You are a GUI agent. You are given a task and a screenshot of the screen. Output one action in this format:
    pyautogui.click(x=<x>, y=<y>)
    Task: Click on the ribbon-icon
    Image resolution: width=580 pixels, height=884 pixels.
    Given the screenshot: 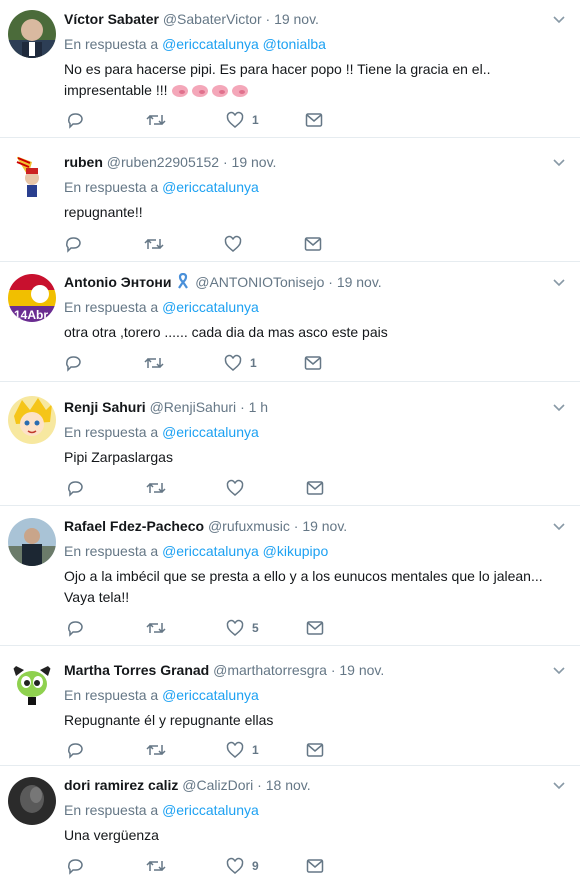 What is the action you would take?
    pyautogui.click(x=183, y=281)
    